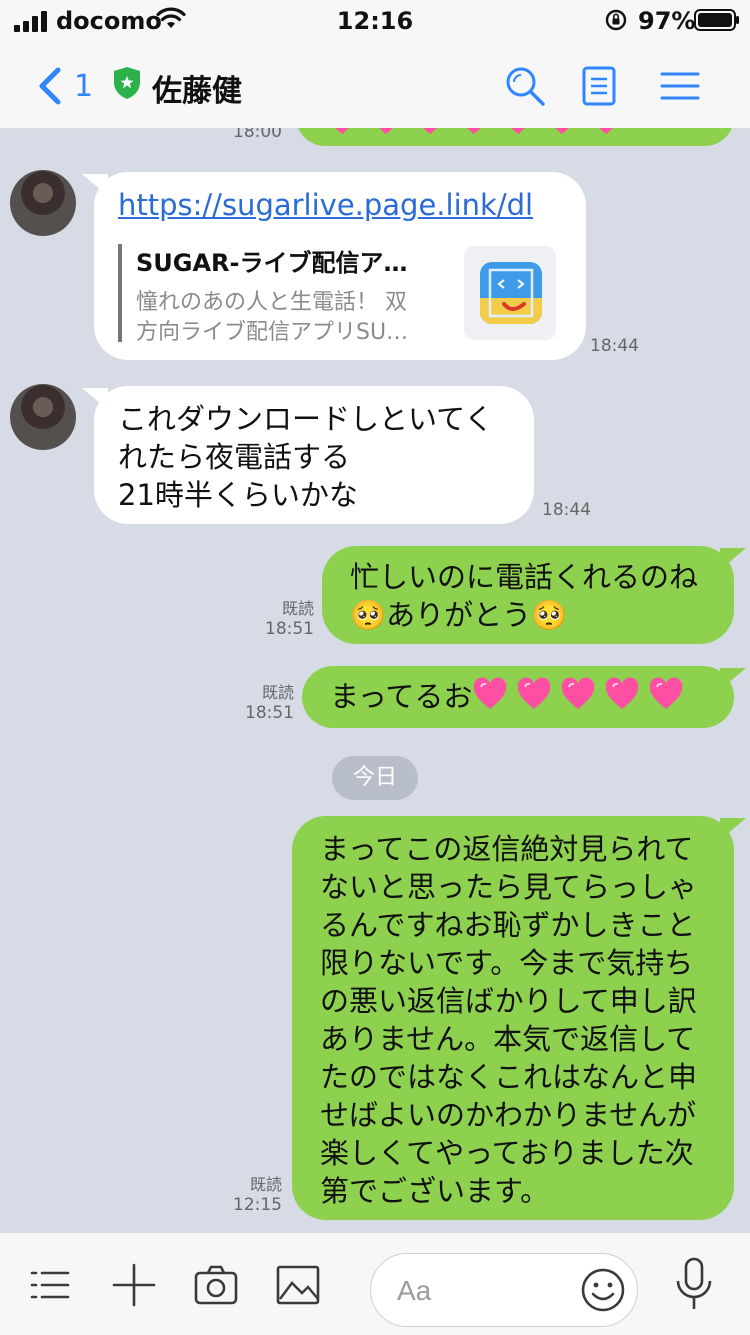 Image resolution: width=750 pixels, height=1335 pixels. Describe the element at coordinates (616, 20) in the screenshot. I see `rotation-lock-icon` at that location.